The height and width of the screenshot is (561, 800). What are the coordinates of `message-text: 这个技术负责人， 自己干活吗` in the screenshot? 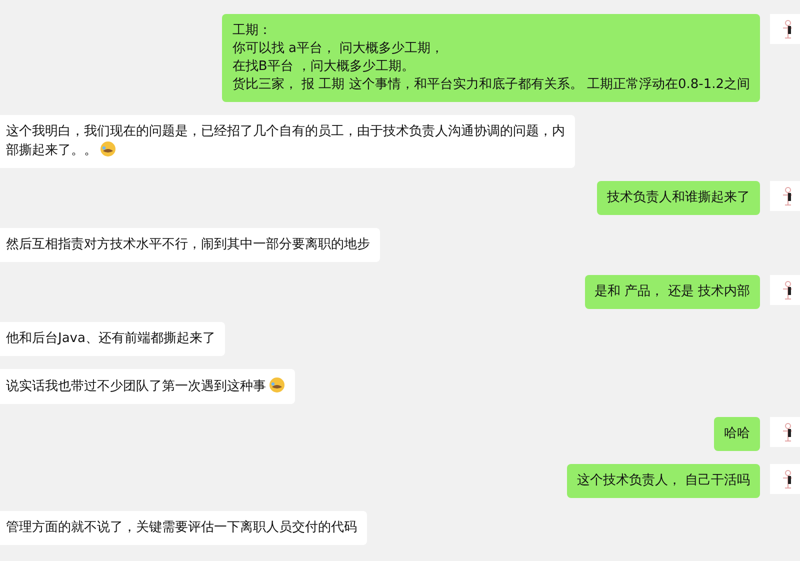 It's located at (663, 480).